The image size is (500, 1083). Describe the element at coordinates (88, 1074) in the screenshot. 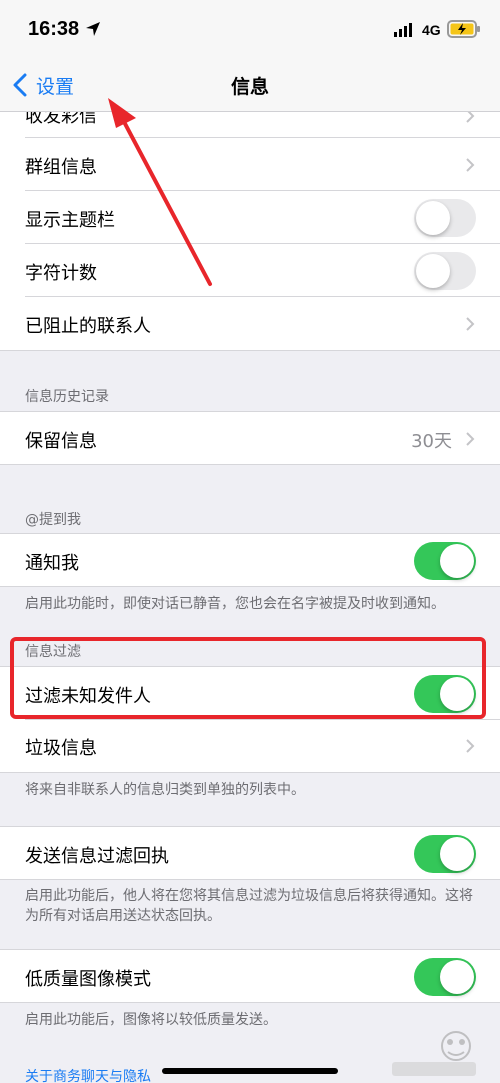

I see `business-chat-privacy-link: 关于商务聊天与隐私` at that location.